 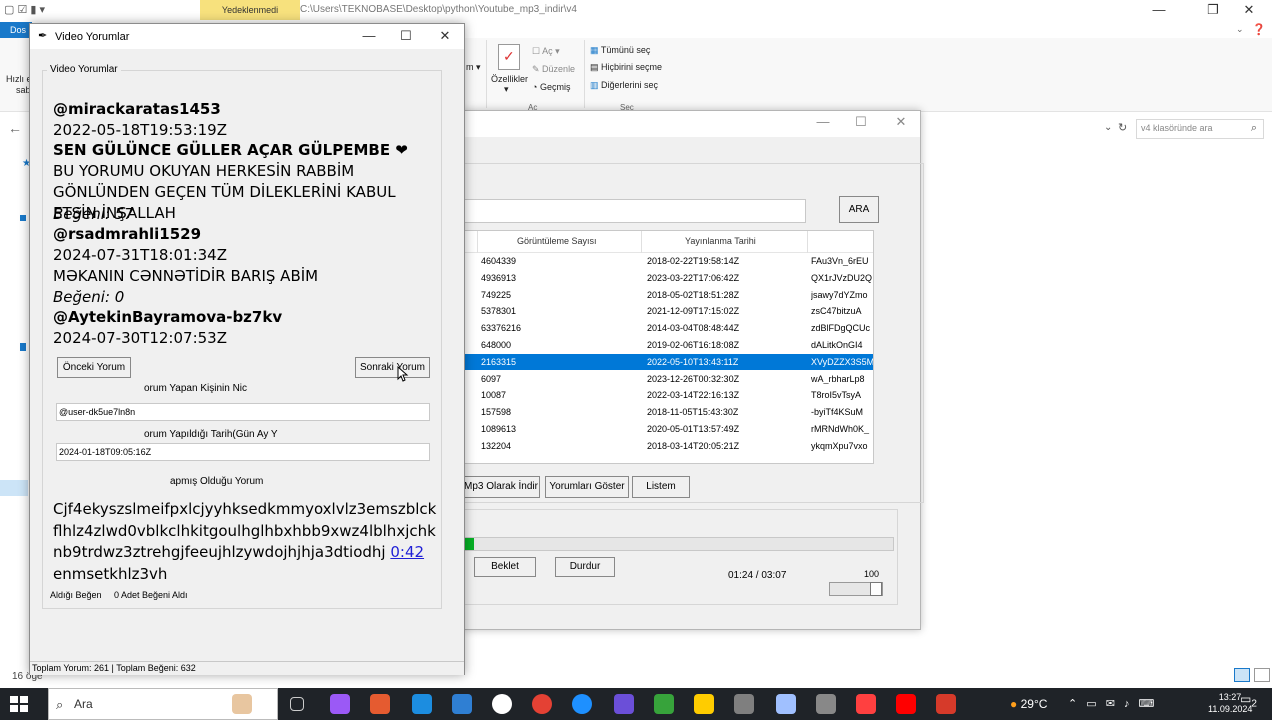 I want to click on table-row: 4936913 2023-03-22T17:06:42Z QX1rJVzDU2Q, so click(x=669, y=278).